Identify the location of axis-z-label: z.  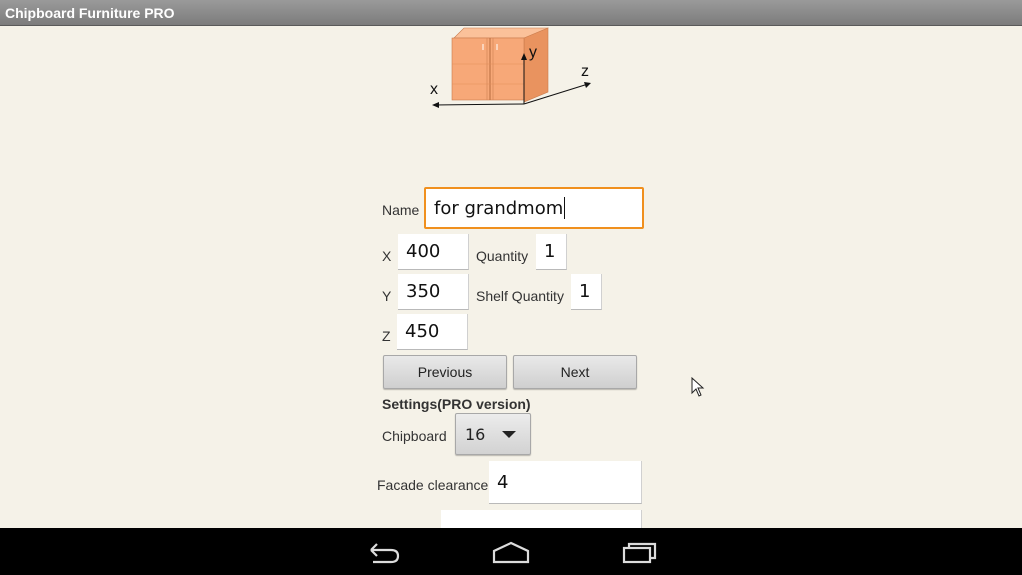
(585, 71).